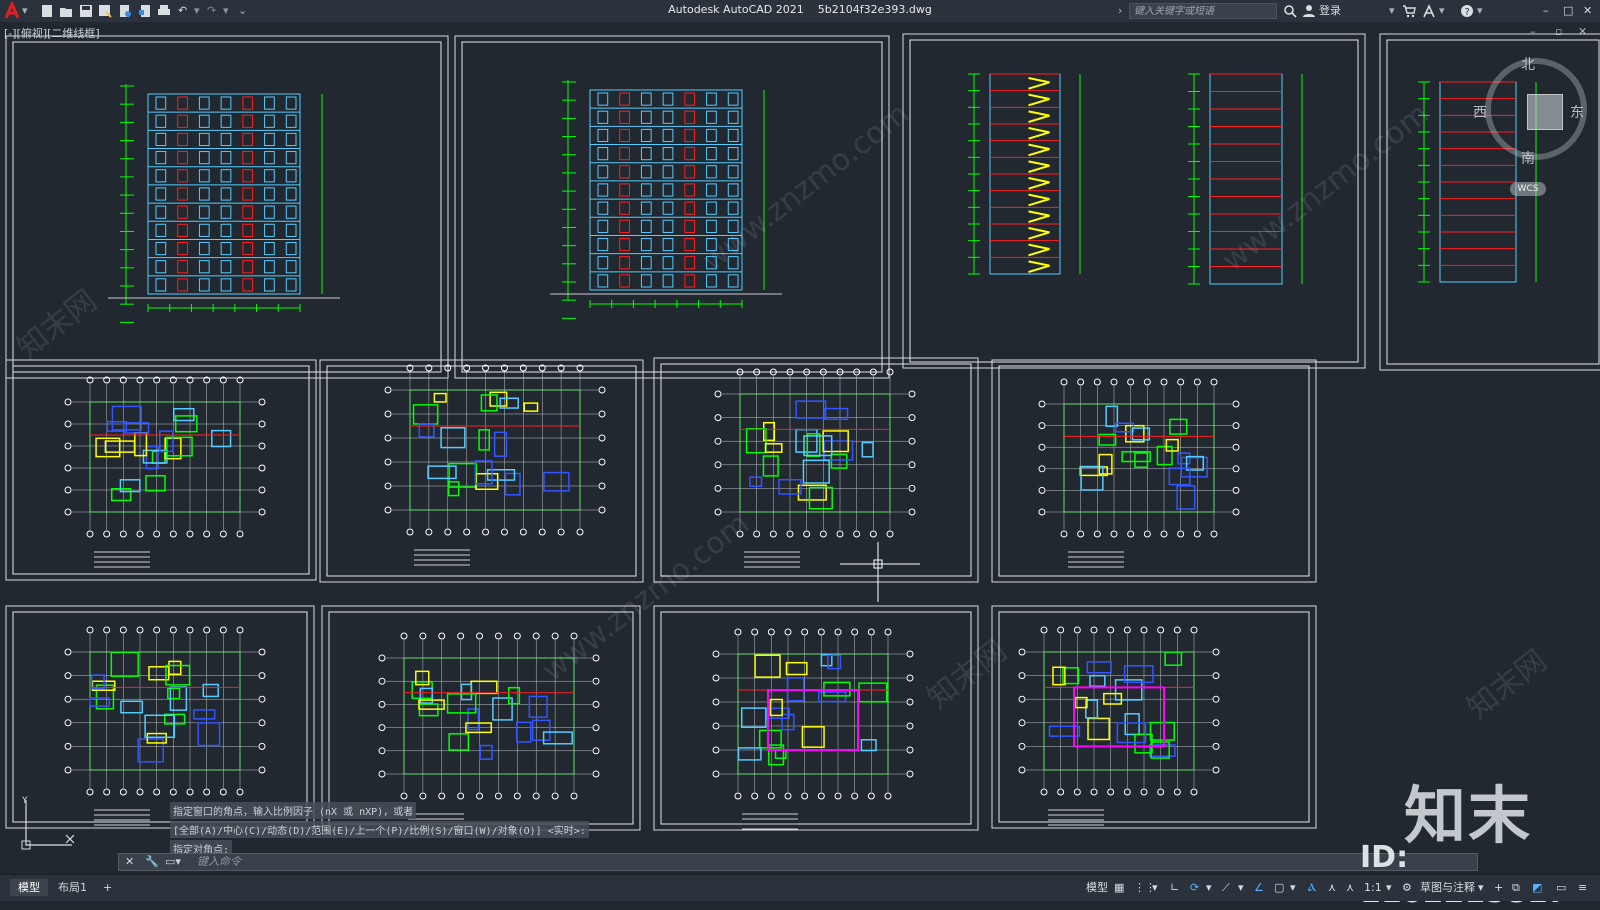  Describe the element at coordinates (1516, 888) in the screenshot. I see `isolate-objects-icon: ⧉` at that location.